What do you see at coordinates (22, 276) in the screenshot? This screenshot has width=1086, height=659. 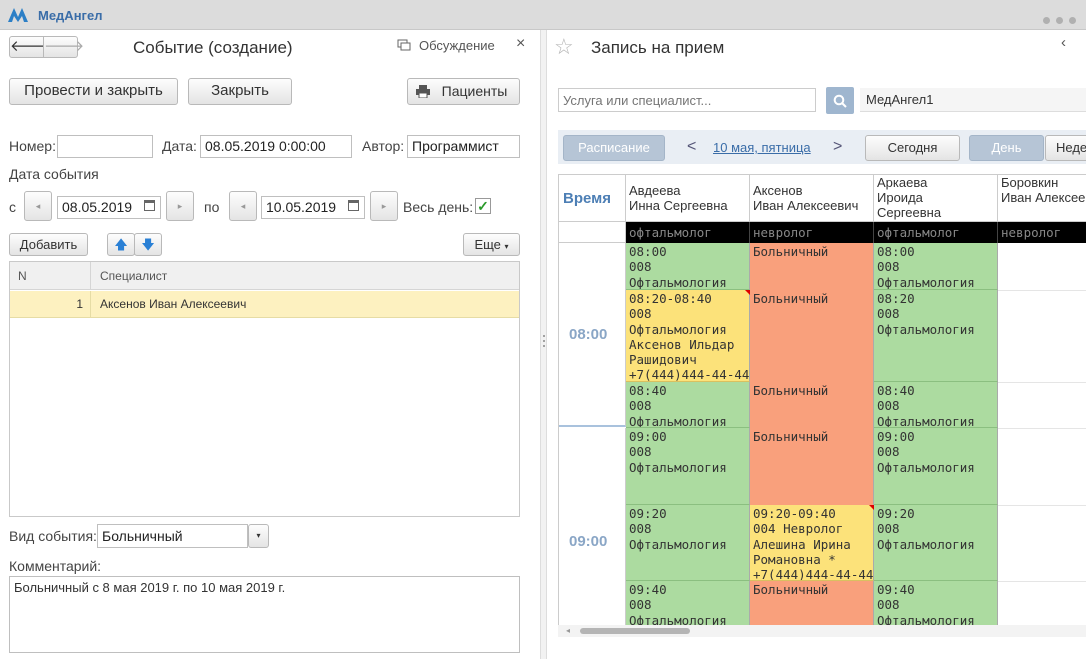 I see `column-header-n: N` at bounding box center [22, 276].